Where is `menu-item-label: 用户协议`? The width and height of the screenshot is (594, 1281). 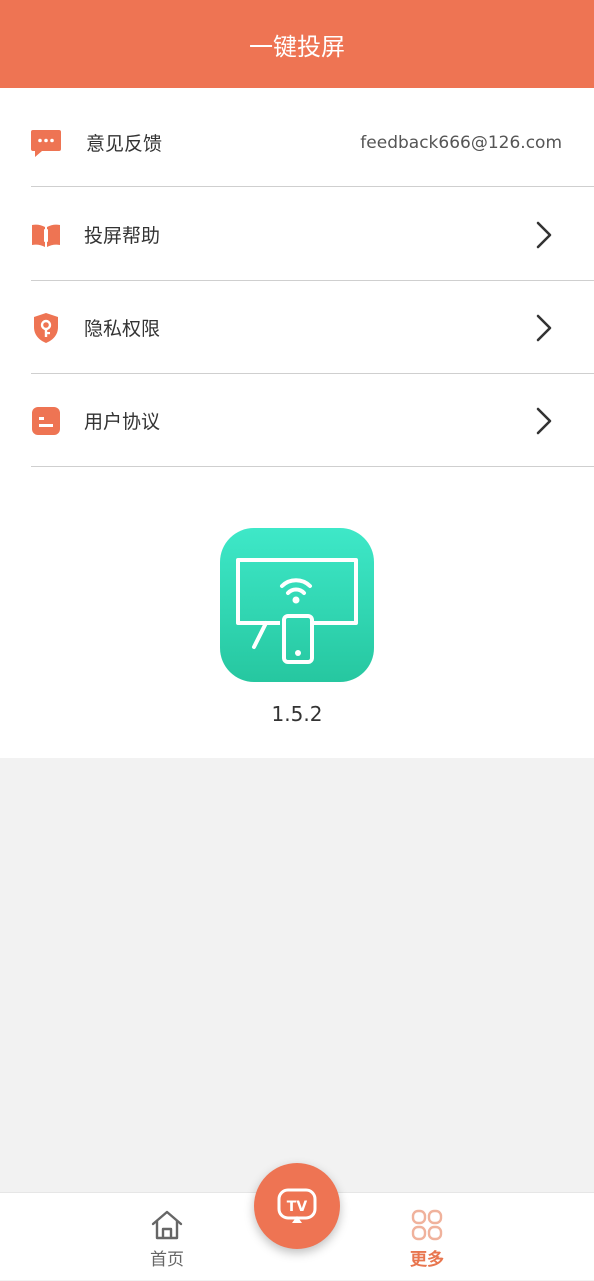 menu-item-label: 用户协议 is located at coordinates (122, 422).